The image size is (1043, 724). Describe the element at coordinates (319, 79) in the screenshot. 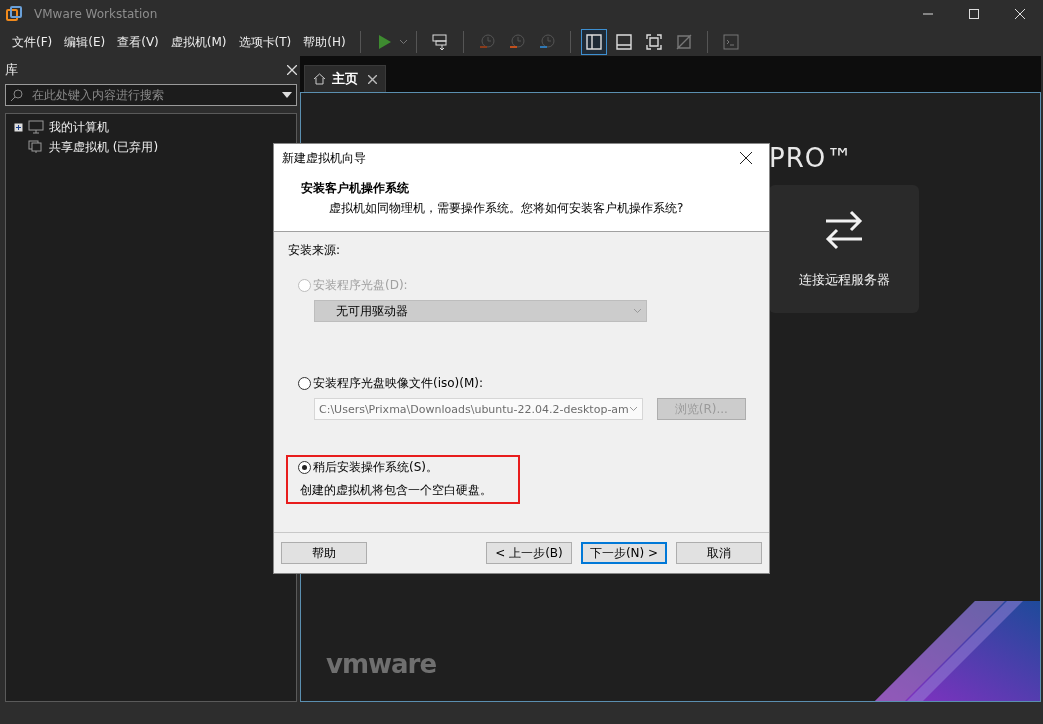

I see `home-icon` at that location.